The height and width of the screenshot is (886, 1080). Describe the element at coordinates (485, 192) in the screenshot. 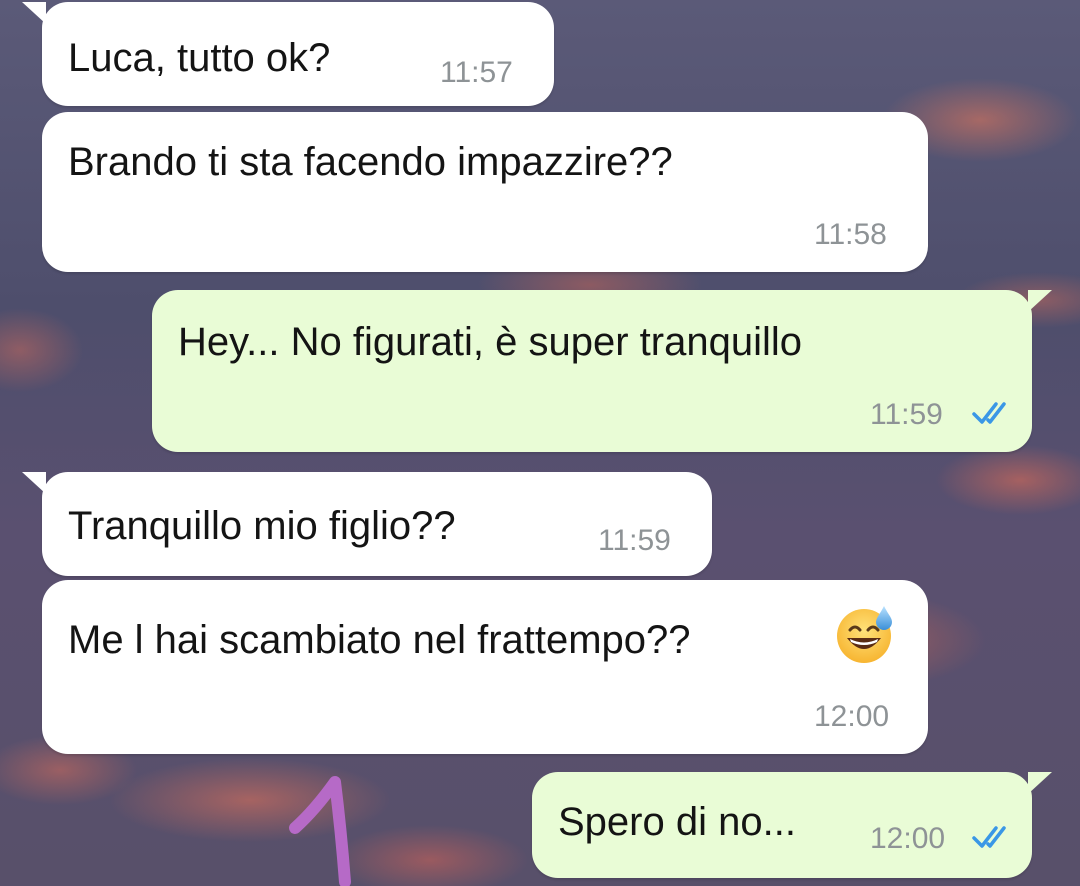

I see `message-bubble-incoming: Brando ti sta facendo impazzire?? 11:58` at that location.